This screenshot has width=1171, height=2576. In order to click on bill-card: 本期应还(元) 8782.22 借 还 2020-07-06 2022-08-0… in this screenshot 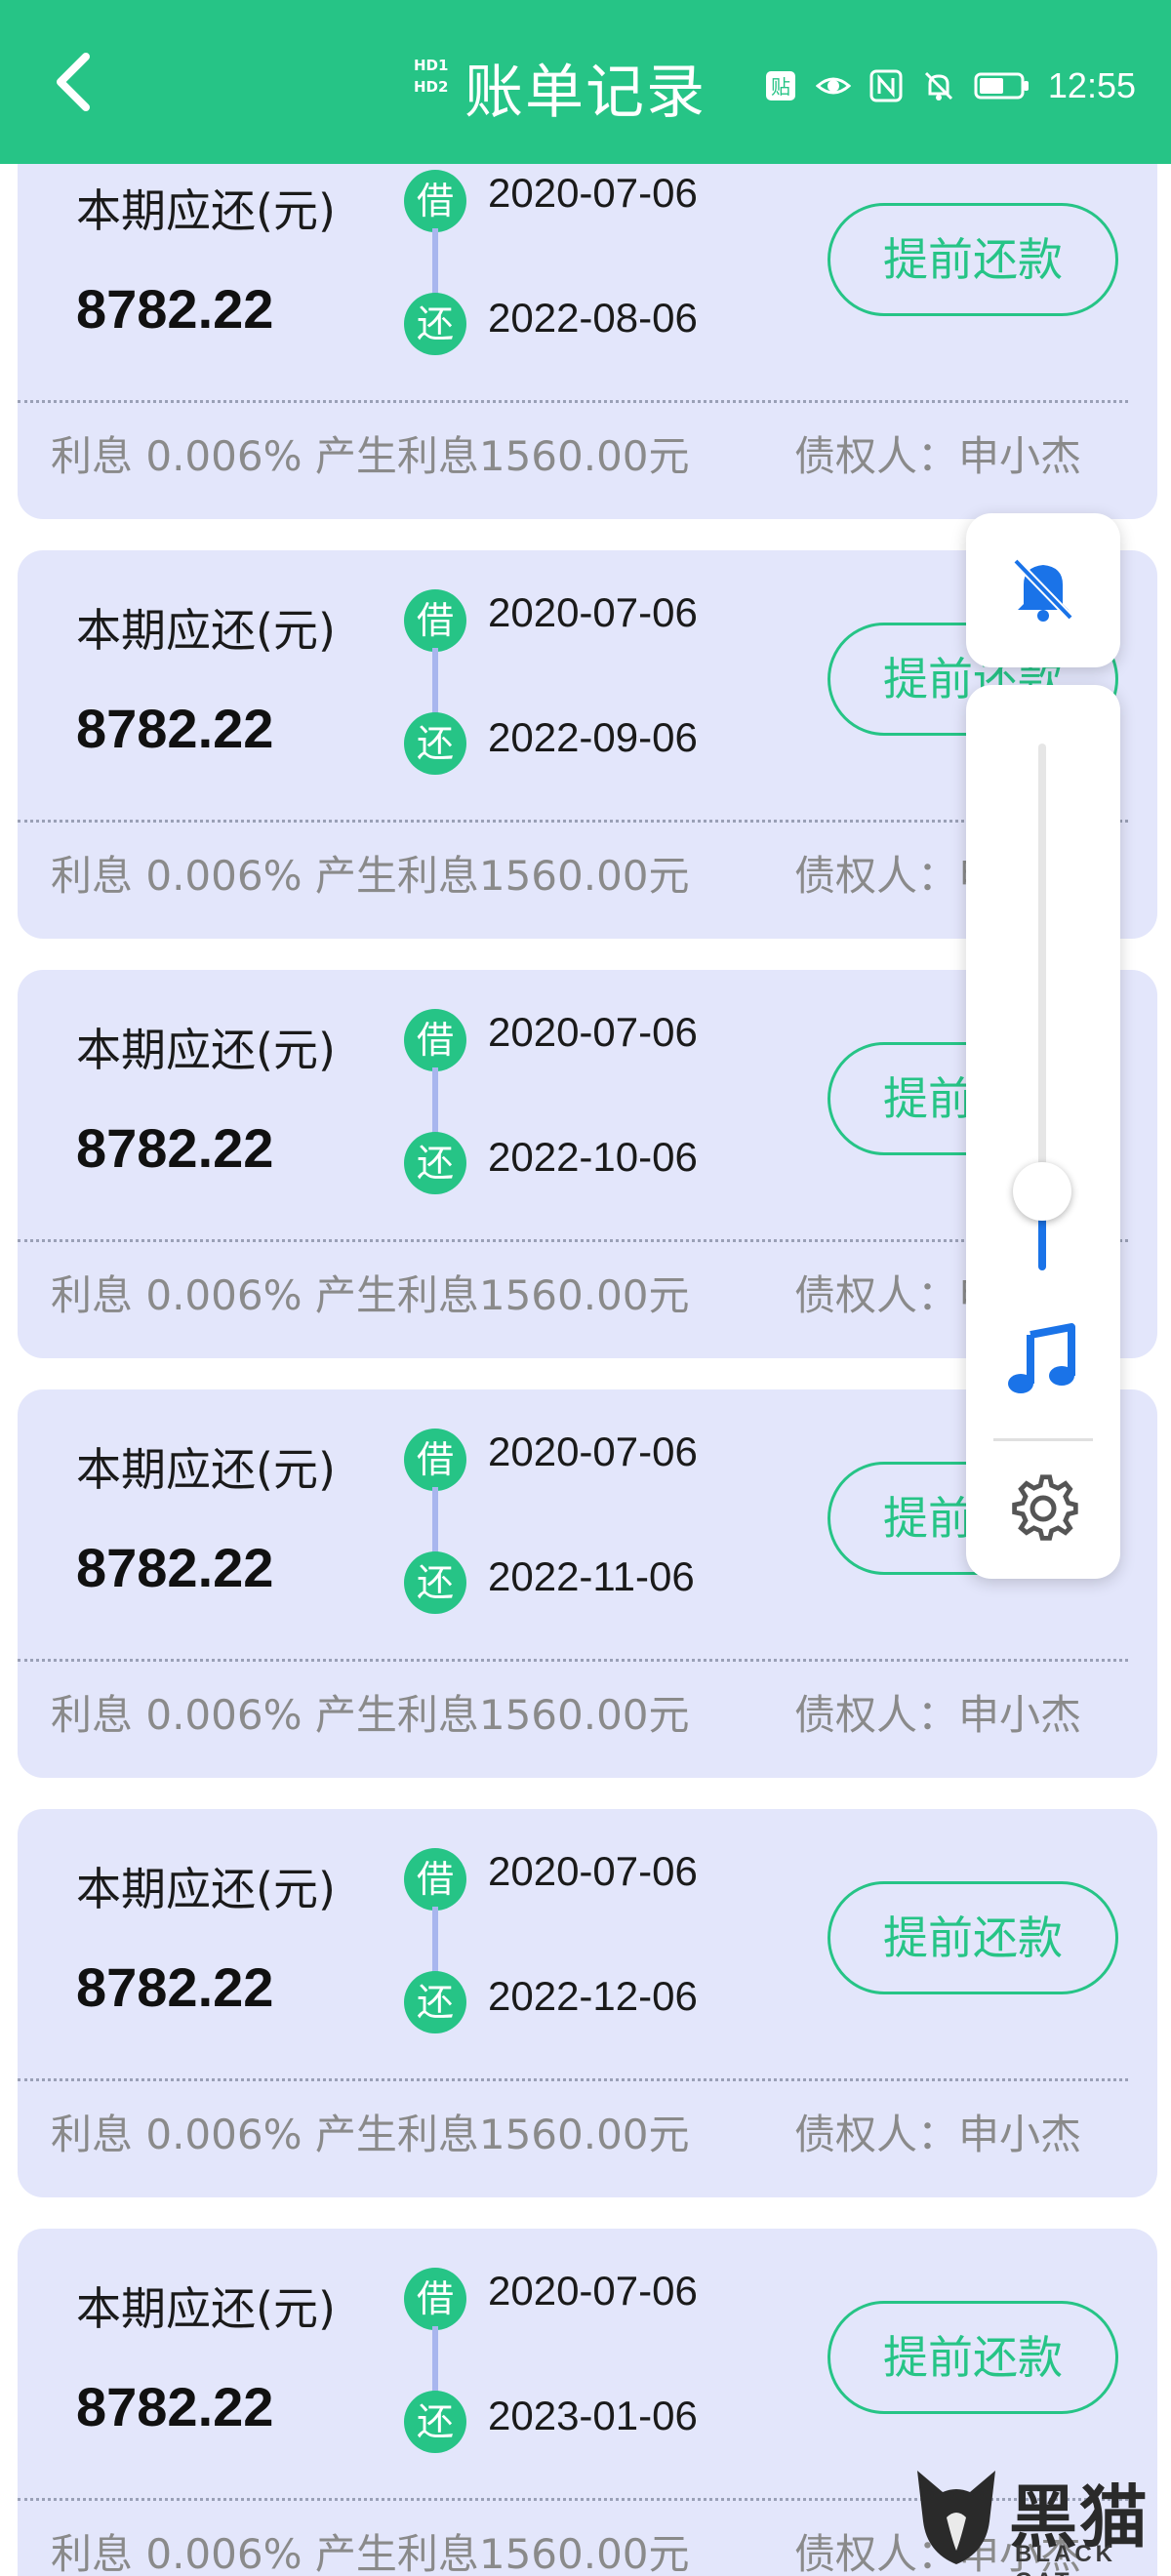, I will do `click(587, 341)`.